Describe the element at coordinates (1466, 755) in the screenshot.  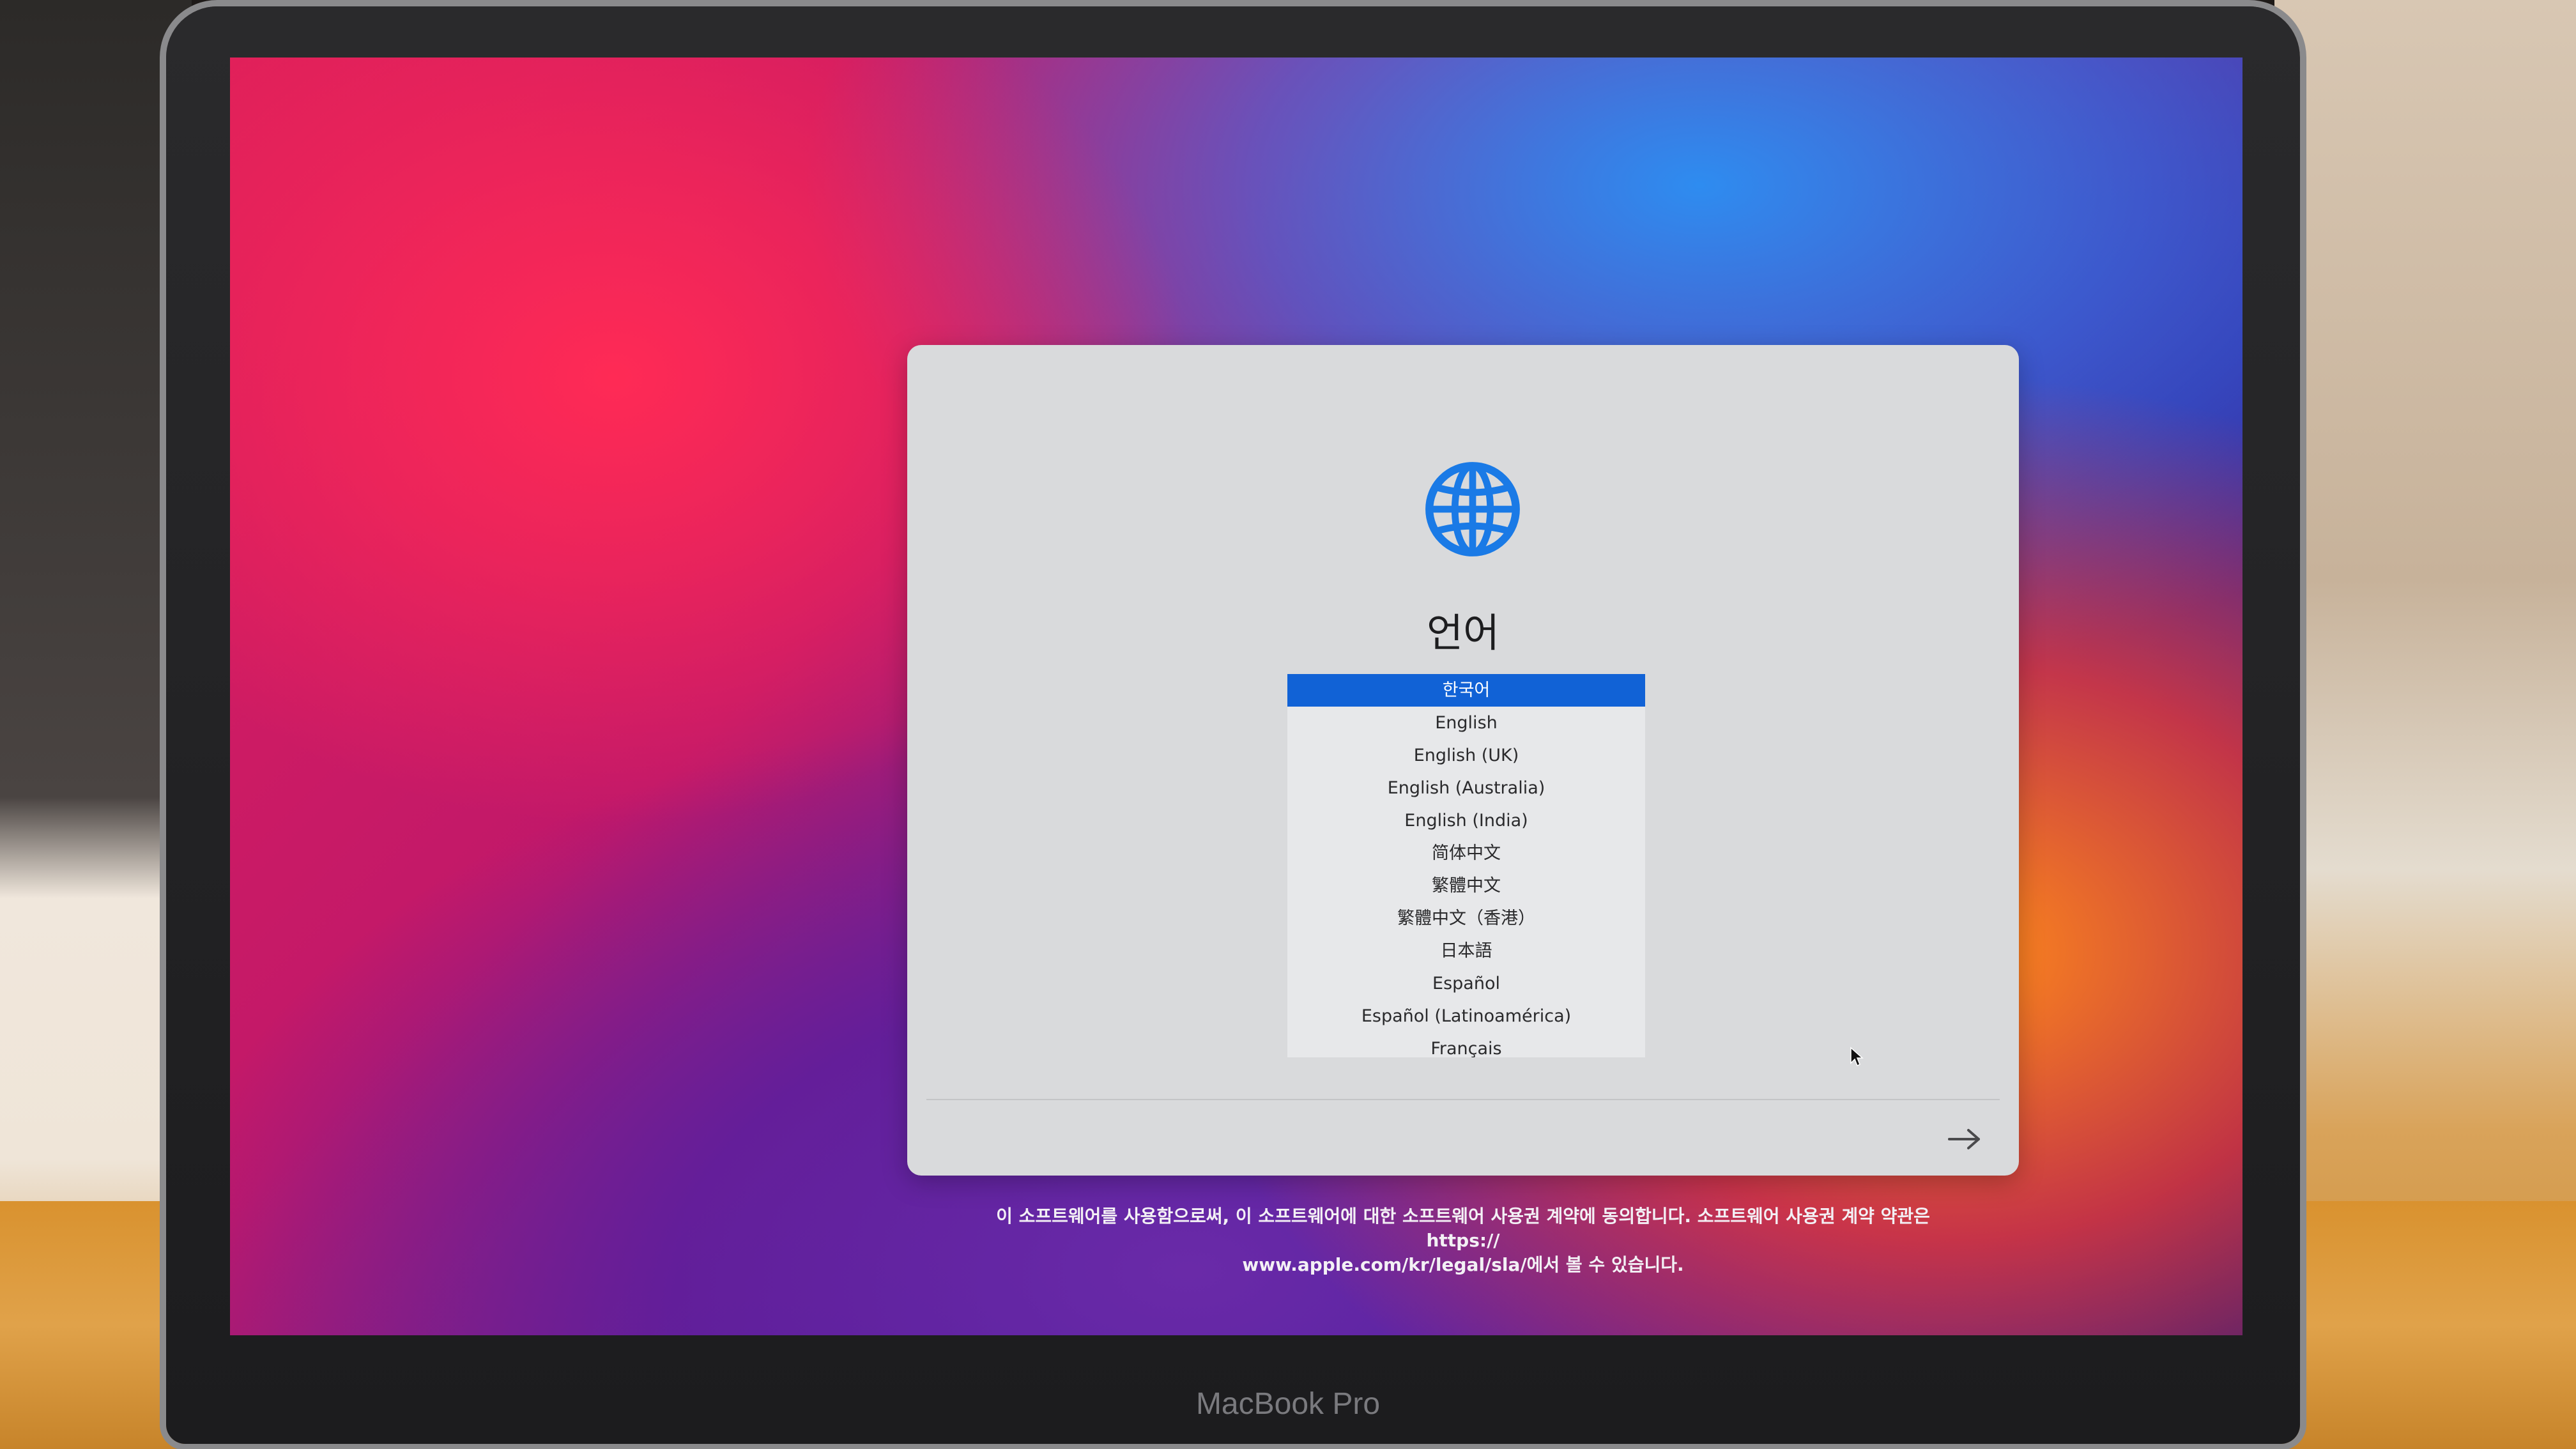
I see `language-option: English (UK)` at that location.